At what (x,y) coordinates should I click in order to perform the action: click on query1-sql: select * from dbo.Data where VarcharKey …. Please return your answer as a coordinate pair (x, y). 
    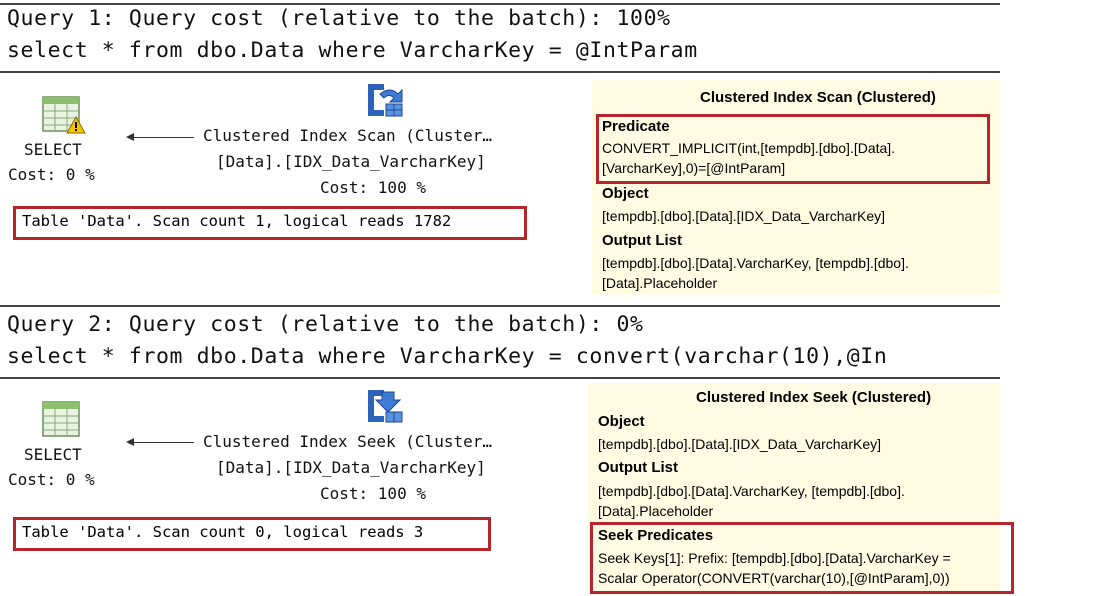
    Looking at the image, I should click on (352, 50).